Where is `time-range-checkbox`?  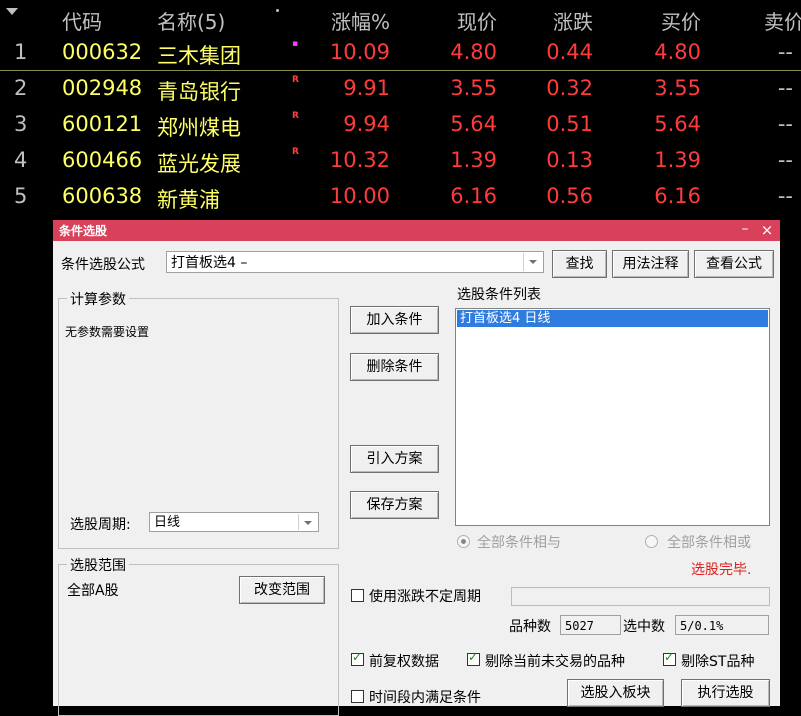
time-range-checkbox is located at coordinates (357, 696).